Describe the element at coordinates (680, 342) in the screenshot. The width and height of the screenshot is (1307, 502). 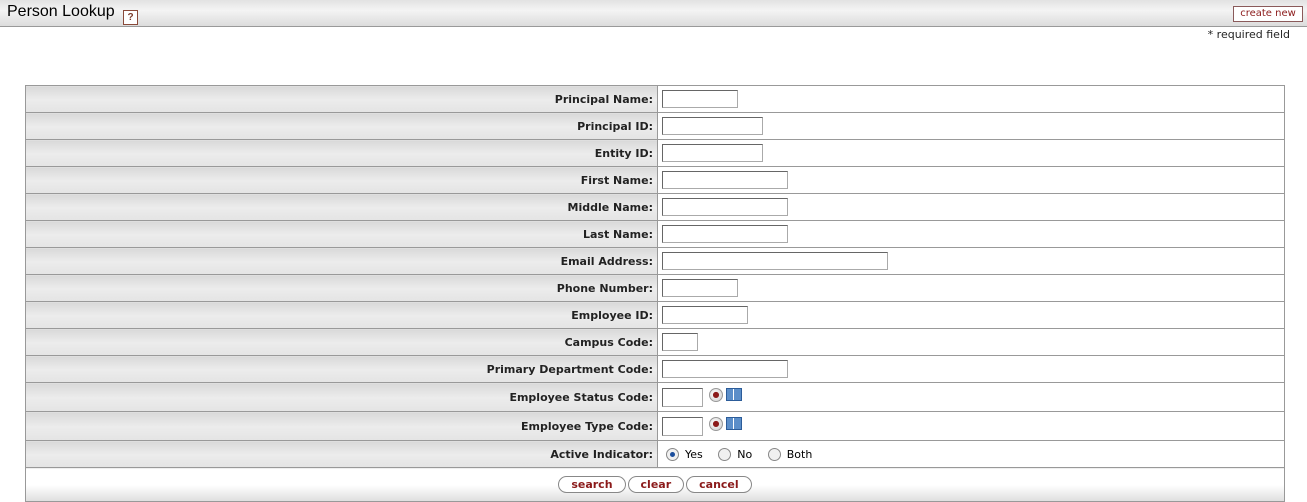
I see `campus-code-input` at that location.